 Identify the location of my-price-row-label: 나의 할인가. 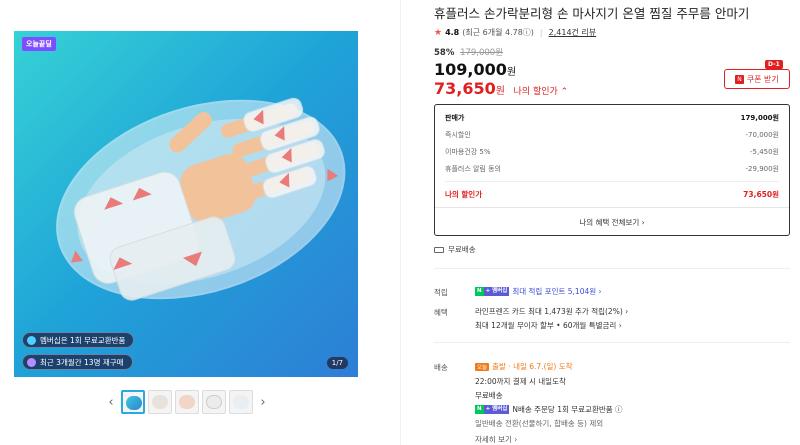
(464, 194).